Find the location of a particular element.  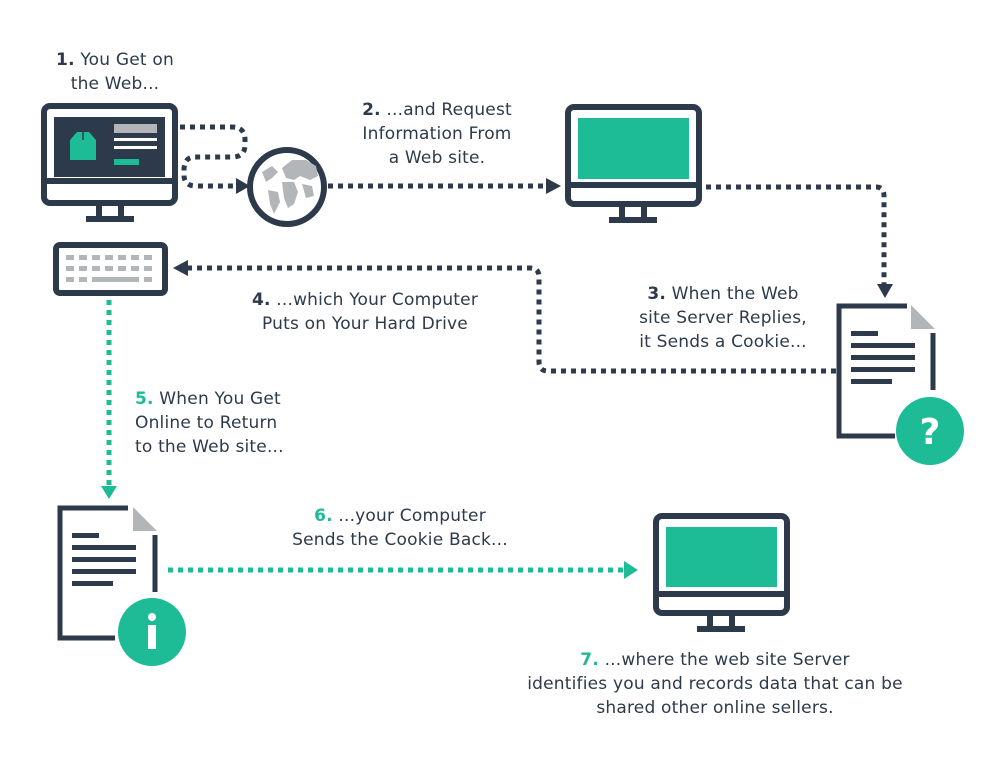

step-text: You Get on is located at coordinates (127, 60).